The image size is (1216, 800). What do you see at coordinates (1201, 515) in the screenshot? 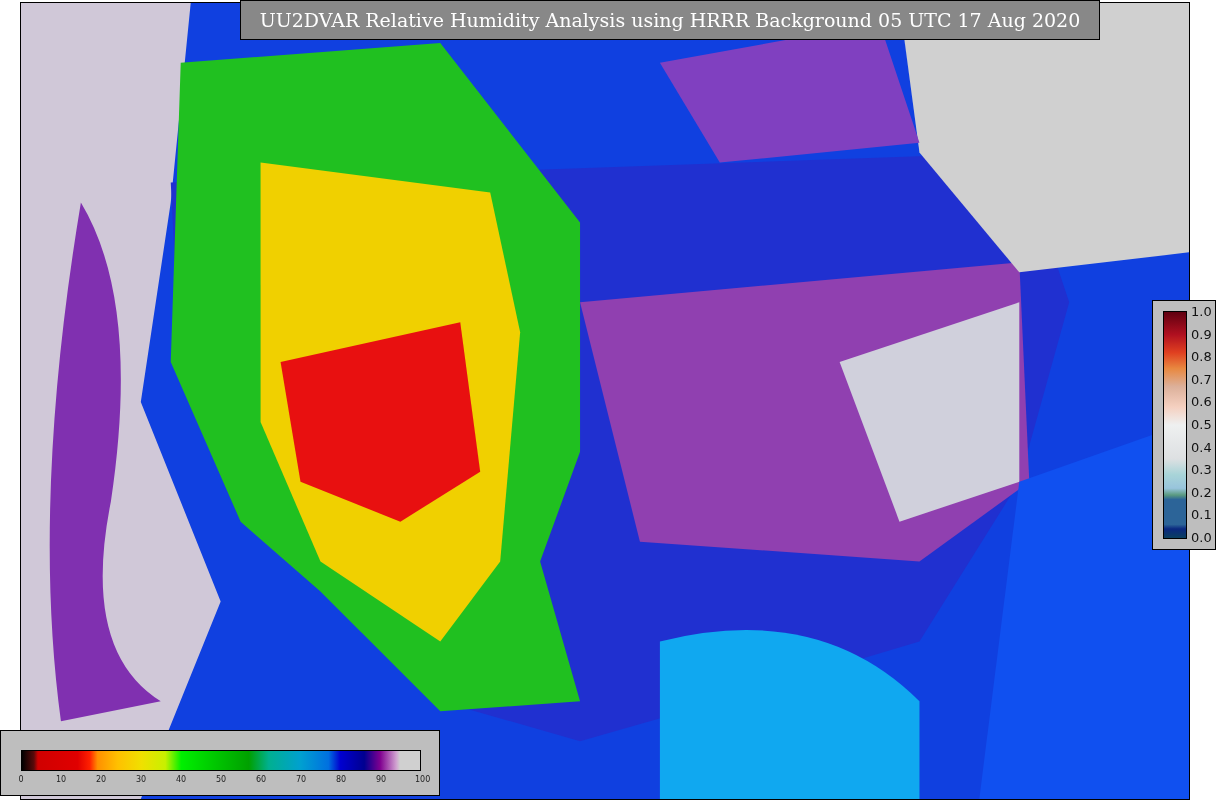
I see `tick-label: 0.1` at bounding box center [1201, 515].